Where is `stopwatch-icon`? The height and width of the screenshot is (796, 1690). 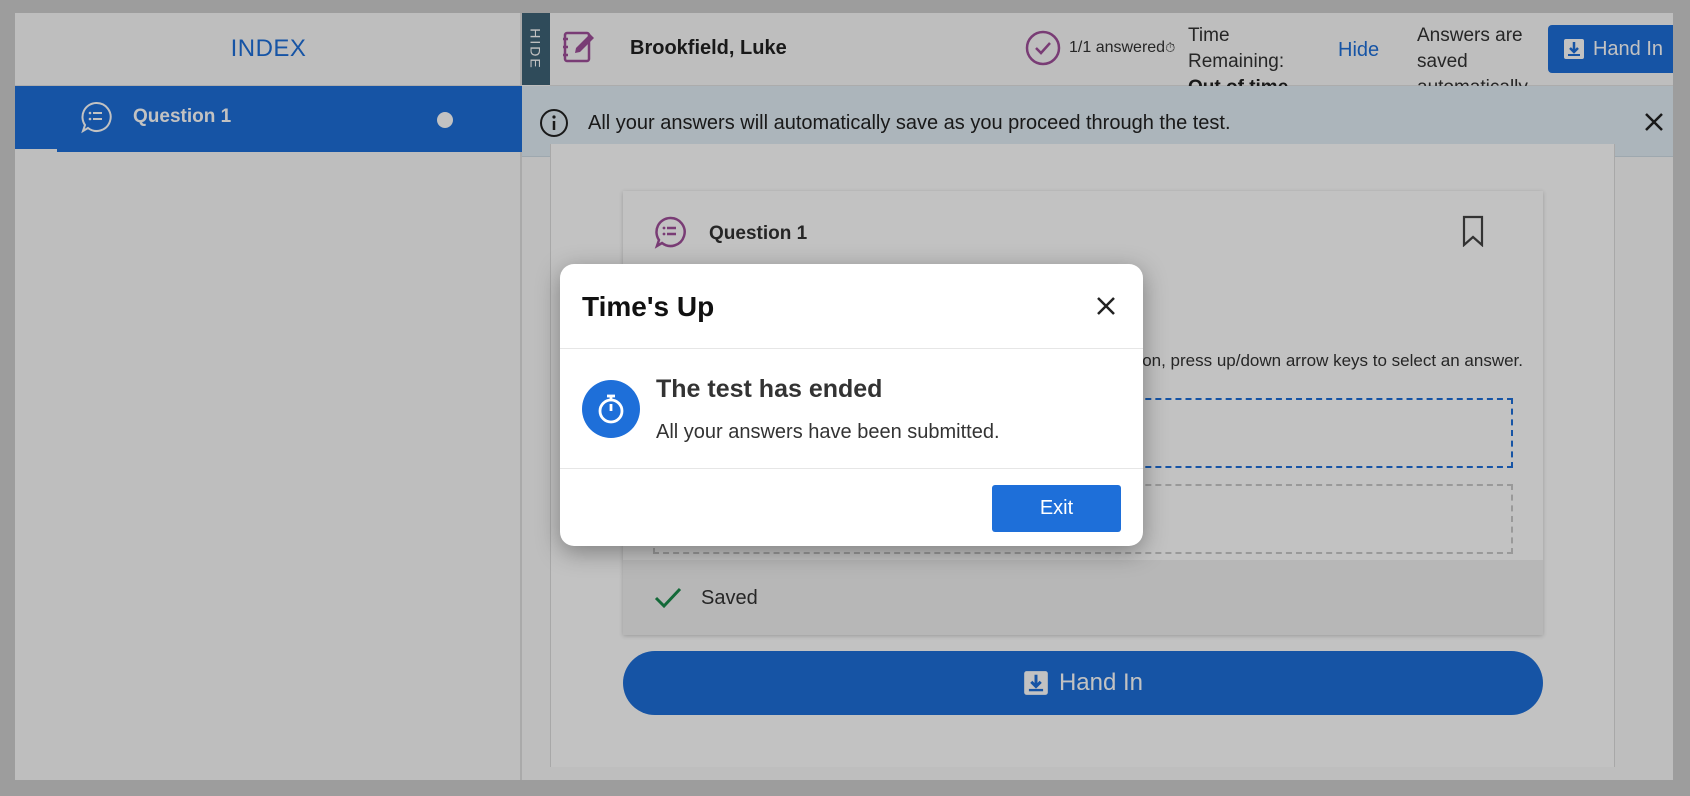
stopwatch-icon is located at coordinates (611, 409).